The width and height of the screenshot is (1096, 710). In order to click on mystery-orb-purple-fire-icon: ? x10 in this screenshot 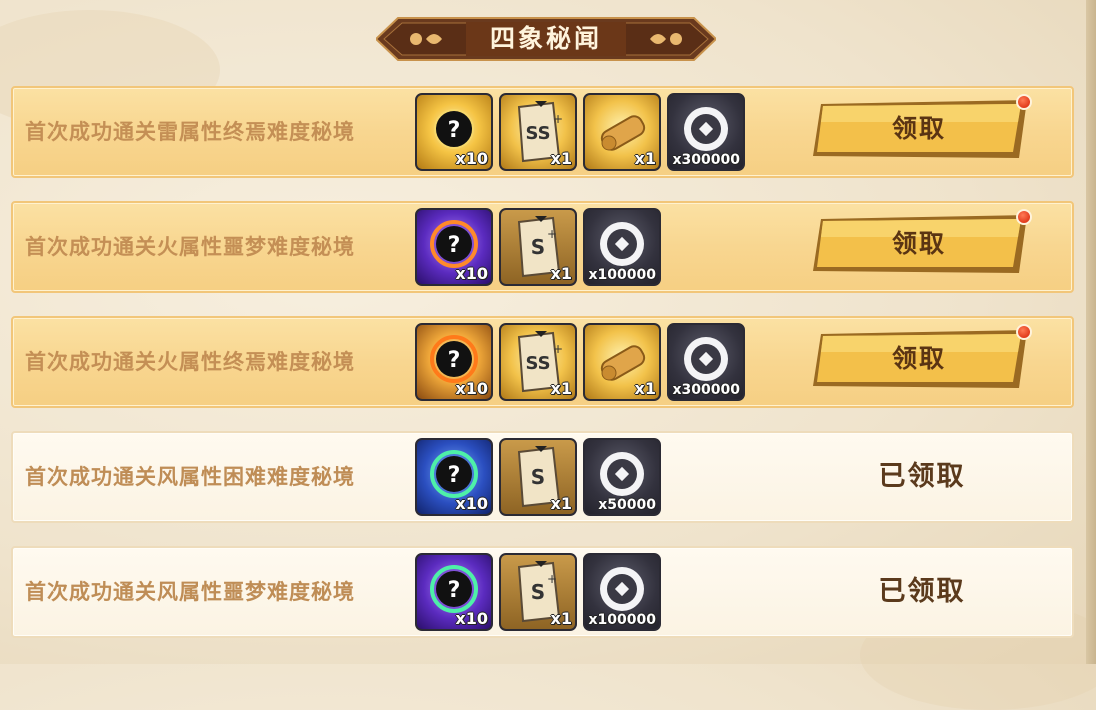, I will do `click(454, 247)`.